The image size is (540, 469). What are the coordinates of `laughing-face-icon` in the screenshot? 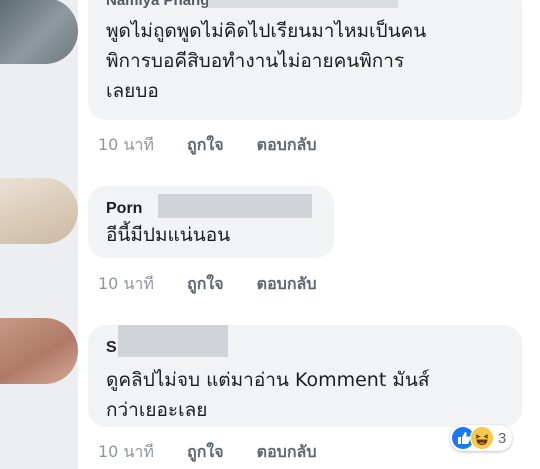 It's located at (482, 439).